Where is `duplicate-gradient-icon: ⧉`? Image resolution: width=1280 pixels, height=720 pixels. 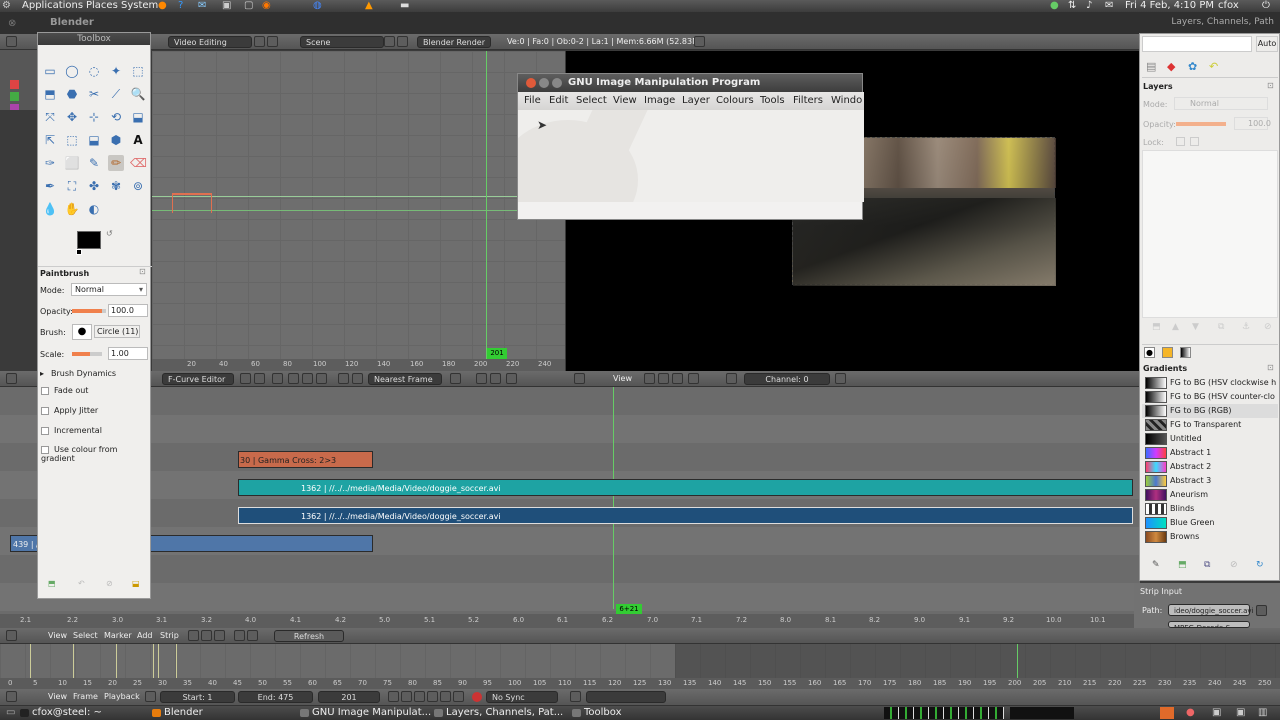 duplicate-gradient-icon: ⧉ is located at coordinates (1207, 565).